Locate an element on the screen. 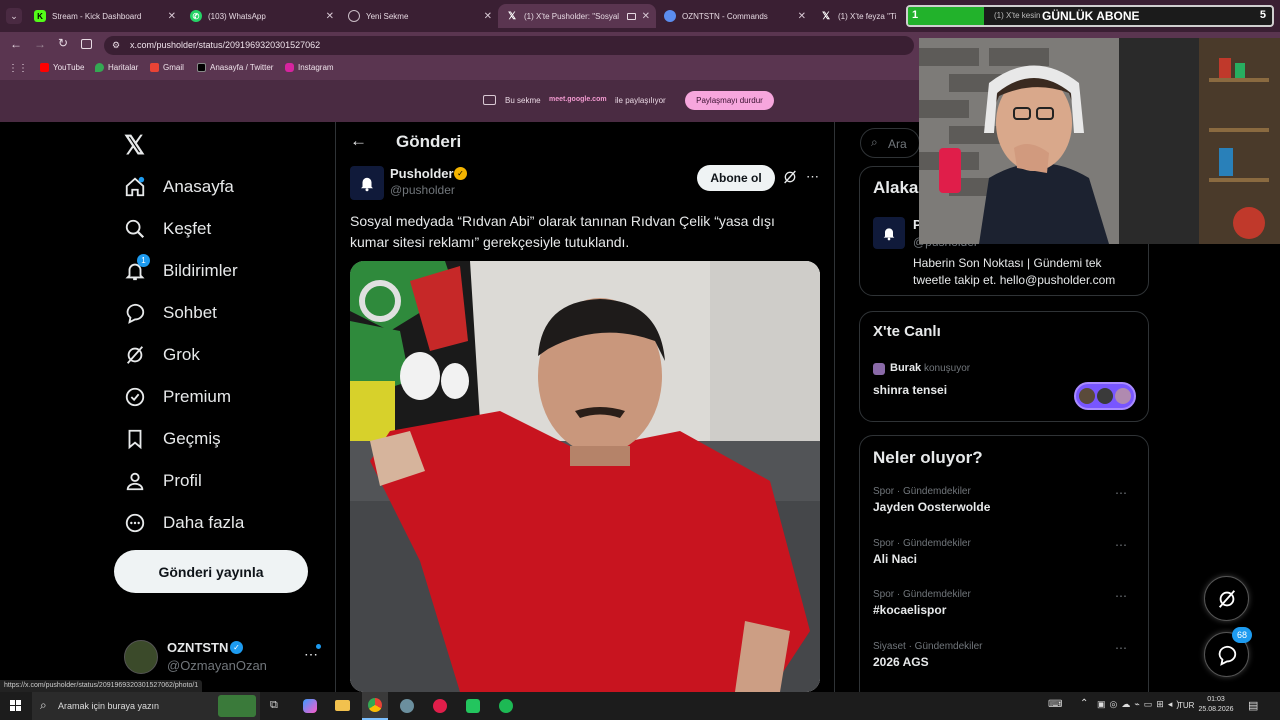 Image resolution: width=1280 pixels, height=720 pixels. tab-label: (103) WhatsApp is located at coordinates (237, 16).